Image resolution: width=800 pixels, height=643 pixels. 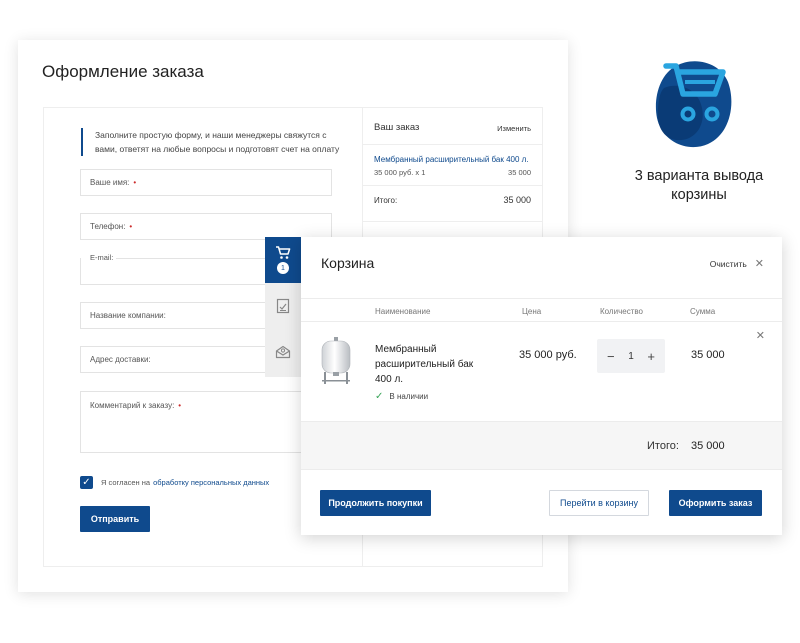 What do you see at coordinates (110, 182) in the screenshot?
I see `name-label: Ваше имя:` at bounding box center [110, 182].